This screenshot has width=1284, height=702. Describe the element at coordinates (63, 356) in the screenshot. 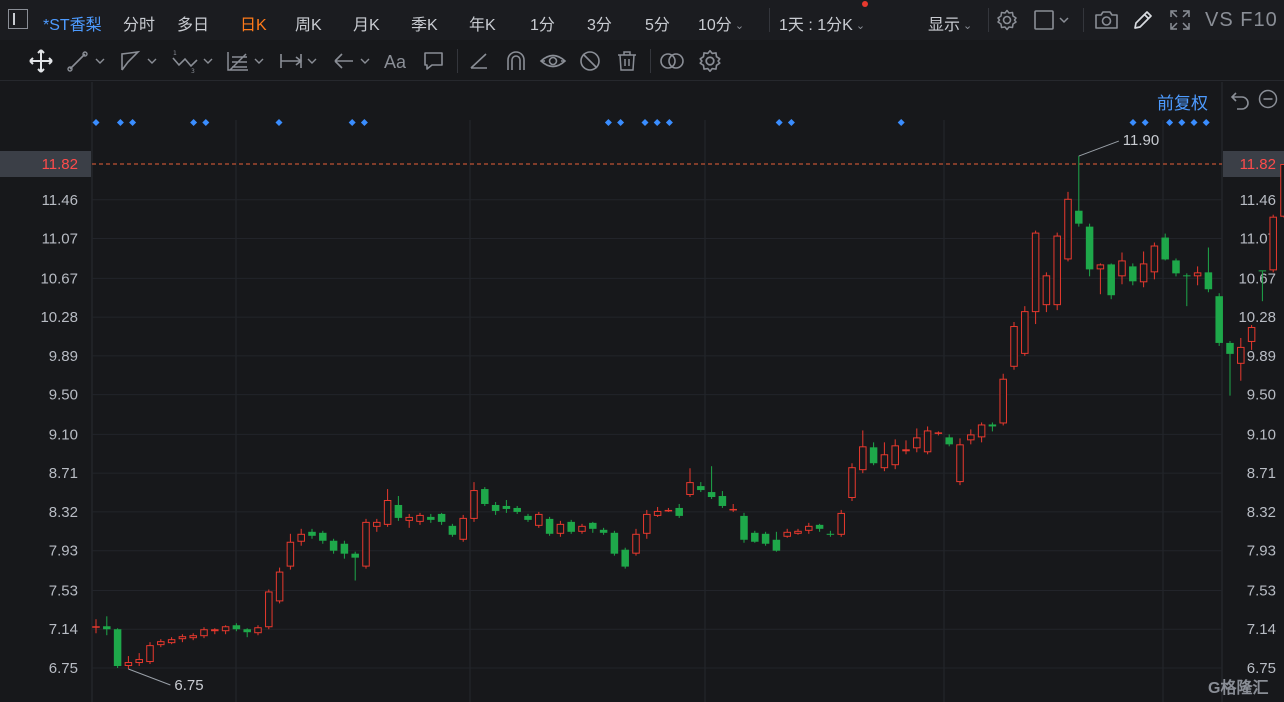

I see `y-tick-label-left: 9.89` at that location.